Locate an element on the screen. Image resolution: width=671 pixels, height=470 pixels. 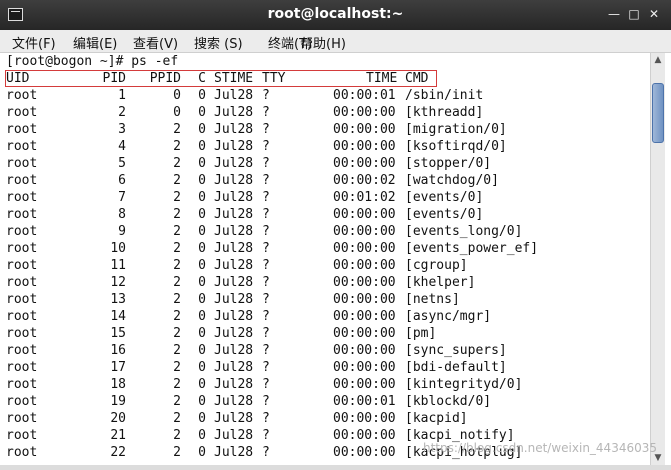
cell-pid: 21 is located at coordinates (118, 435).